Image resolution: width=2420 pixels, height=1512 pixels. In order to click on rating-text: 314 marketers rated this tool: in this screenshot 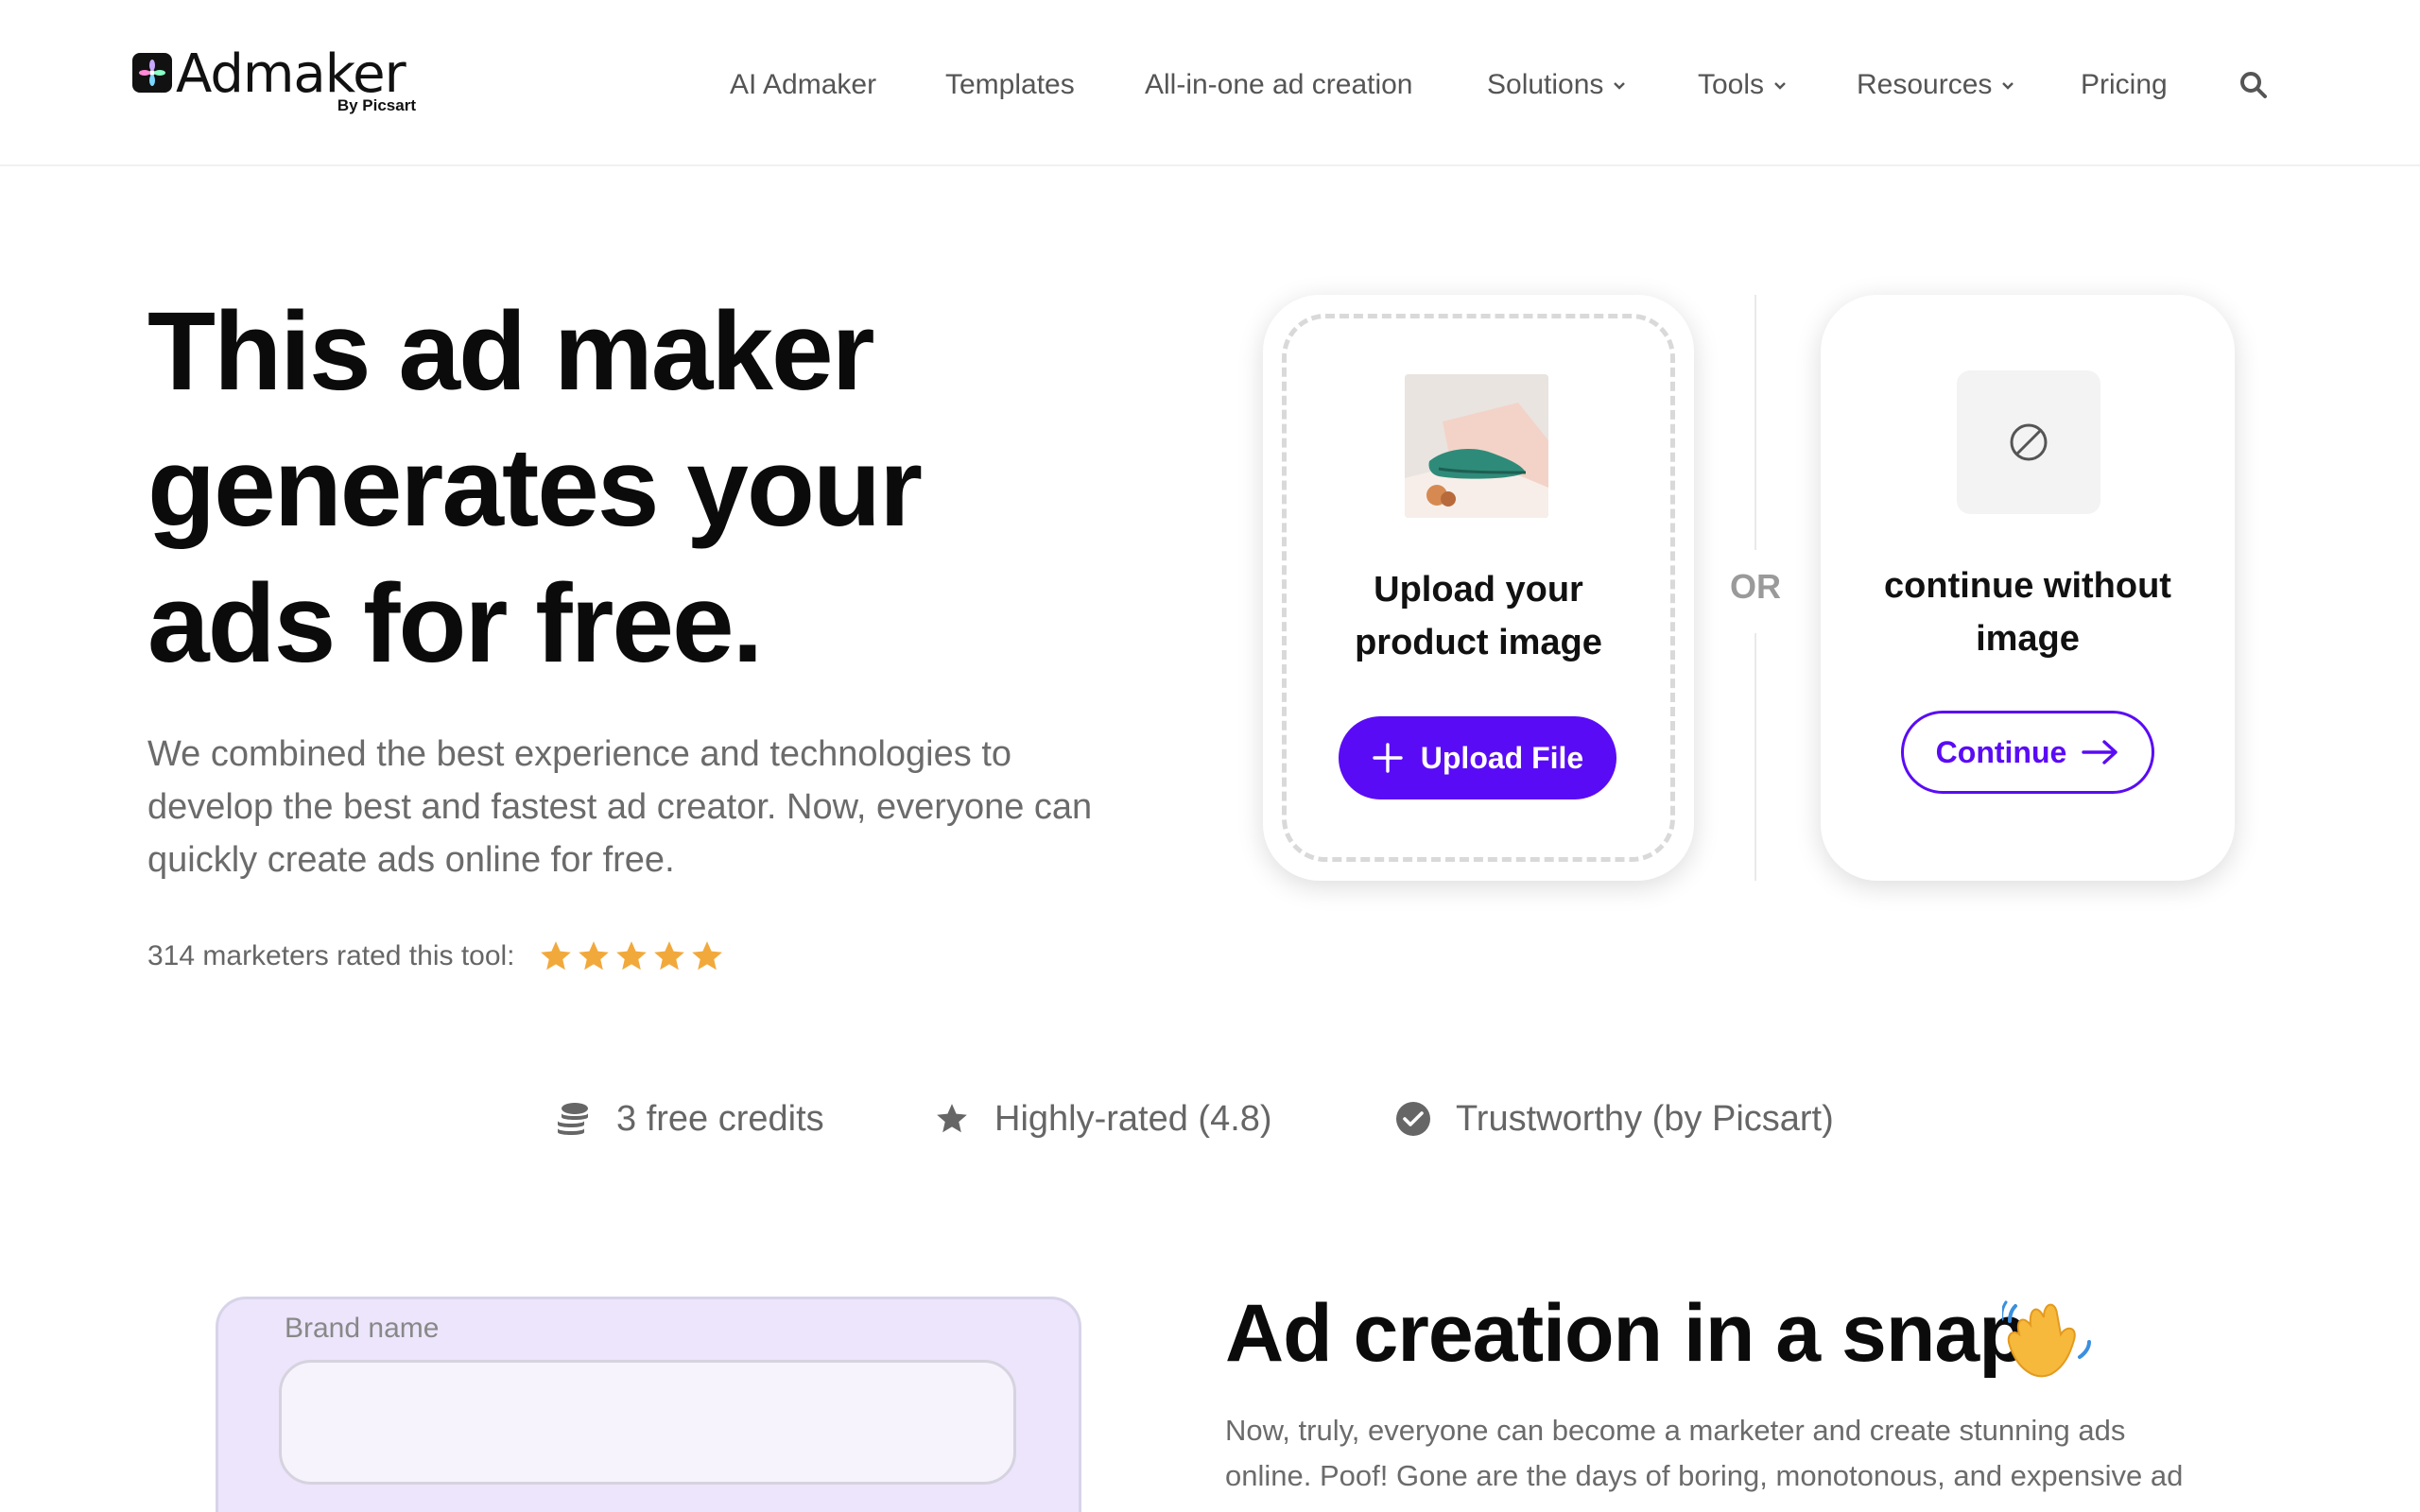, I will do `click(331, 955)`.